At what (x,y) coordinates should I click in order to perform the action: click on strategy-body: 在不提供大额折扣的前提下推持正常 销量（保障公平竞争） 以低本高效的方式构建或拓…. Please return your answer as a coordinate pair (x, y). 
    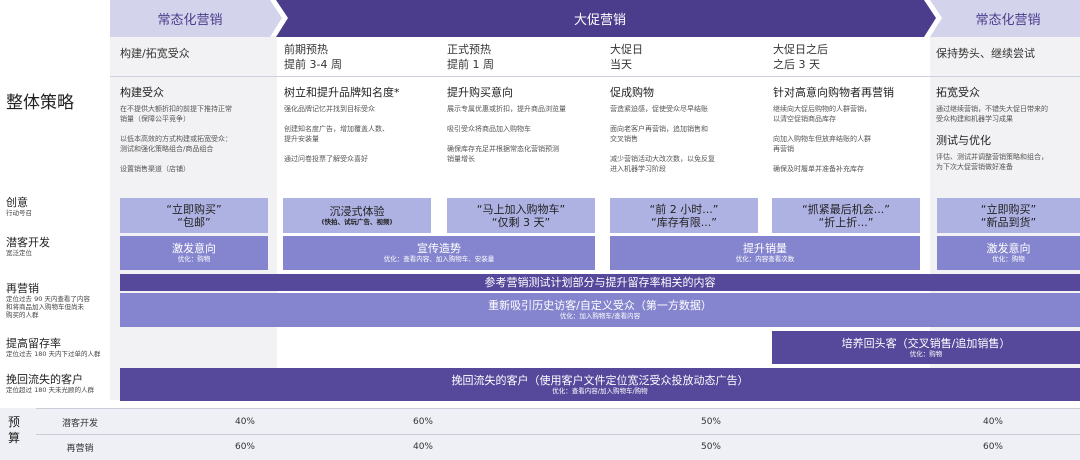
    Looking at the image, I should click on (176, 139).